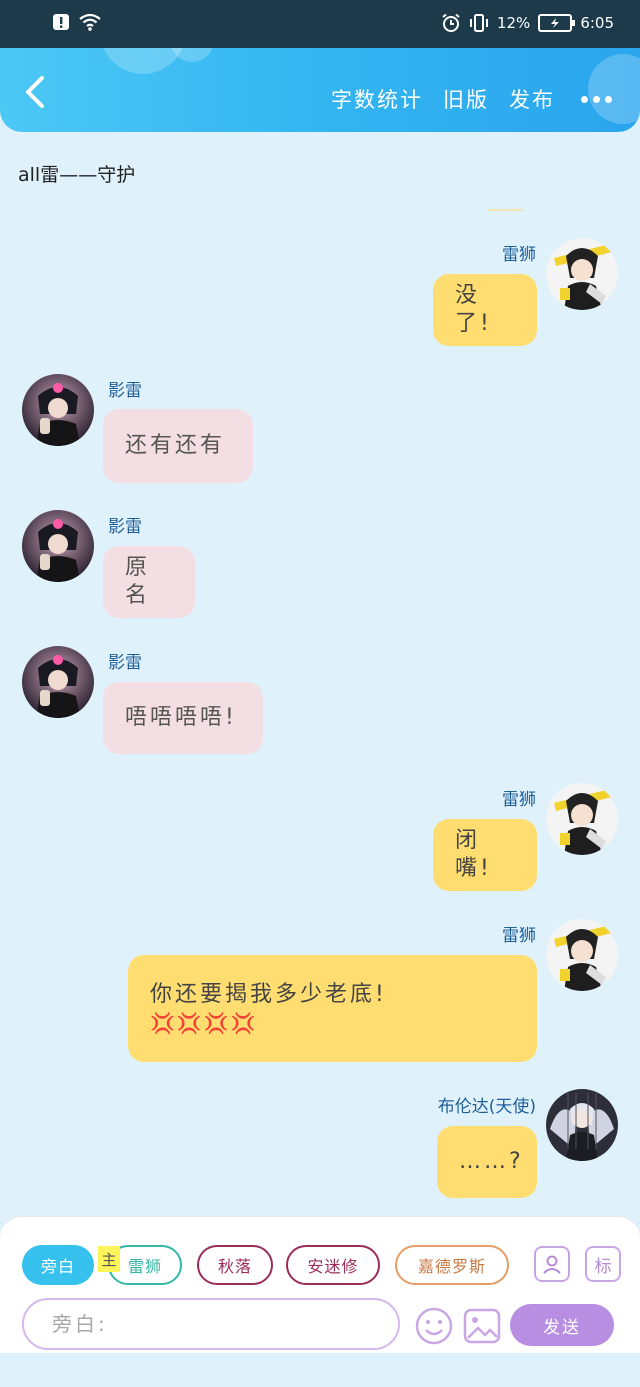 This screenshot has width=640, height=1387. What do you see at coordinates (90, 22) in the screenshot?
I see `wifi-icon` at bounding box center [90, 22].